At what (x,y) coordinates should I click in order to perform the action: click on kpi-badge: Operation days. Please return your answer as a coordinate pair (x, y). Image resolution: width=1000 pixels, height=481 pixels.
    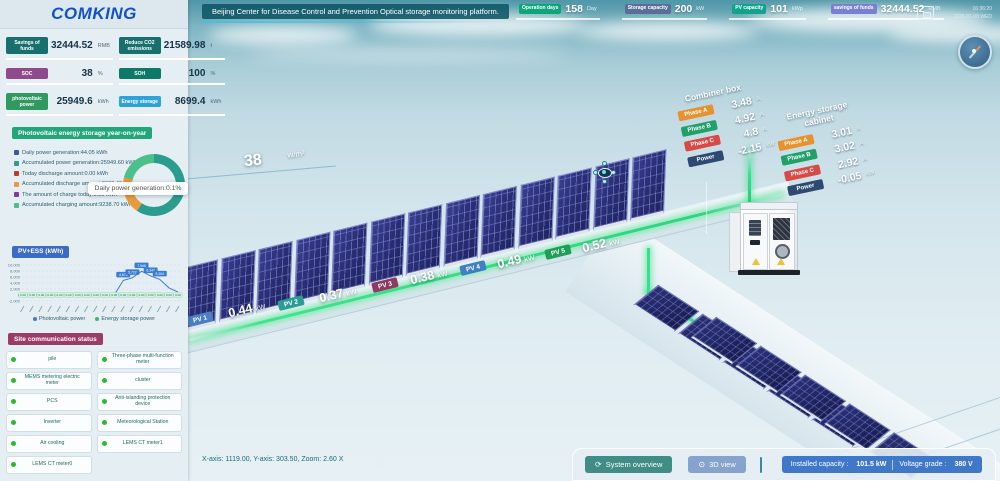
    Looking at the image, I should click on (540, 9).